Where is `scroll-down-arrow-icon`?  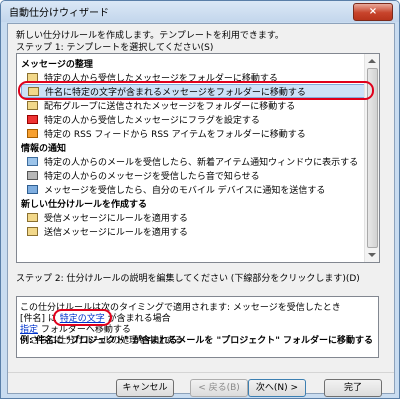
scroll-down-arrow-icon is located at coordinates (372, 255).